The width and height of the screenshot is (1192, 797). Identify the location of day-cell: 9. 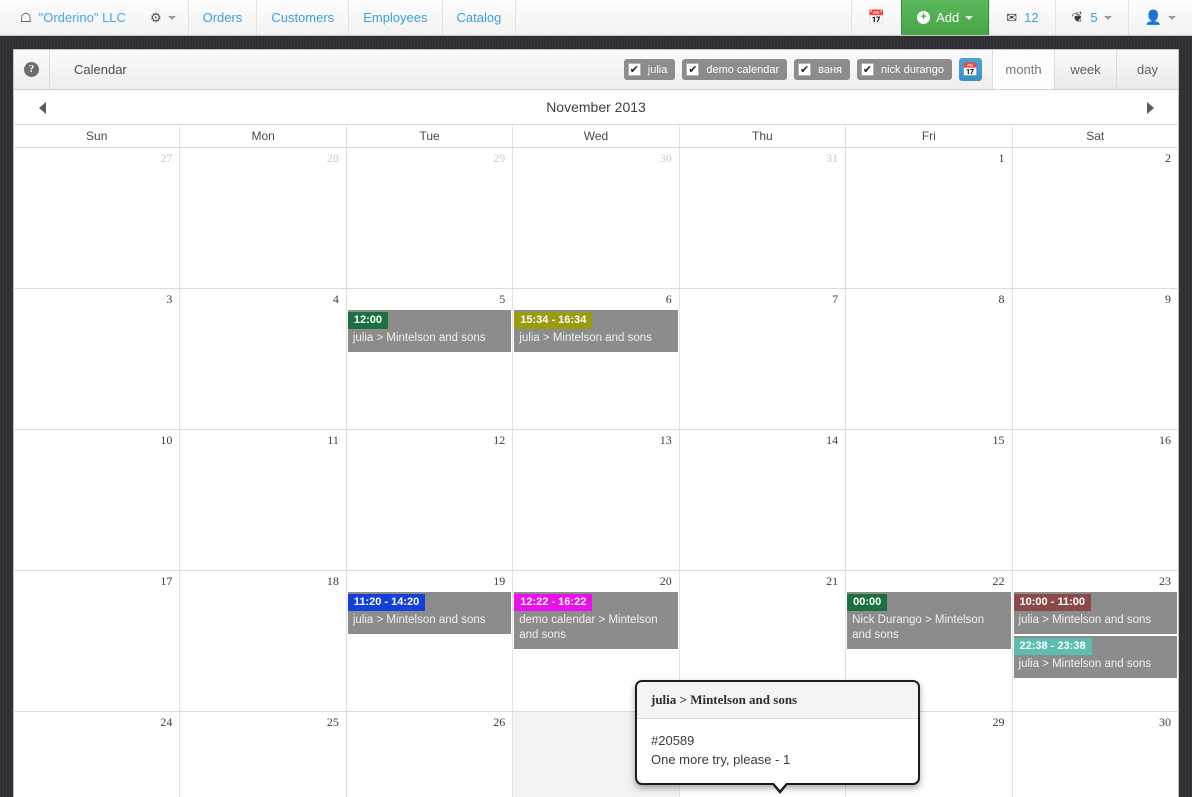
(1095, 359).